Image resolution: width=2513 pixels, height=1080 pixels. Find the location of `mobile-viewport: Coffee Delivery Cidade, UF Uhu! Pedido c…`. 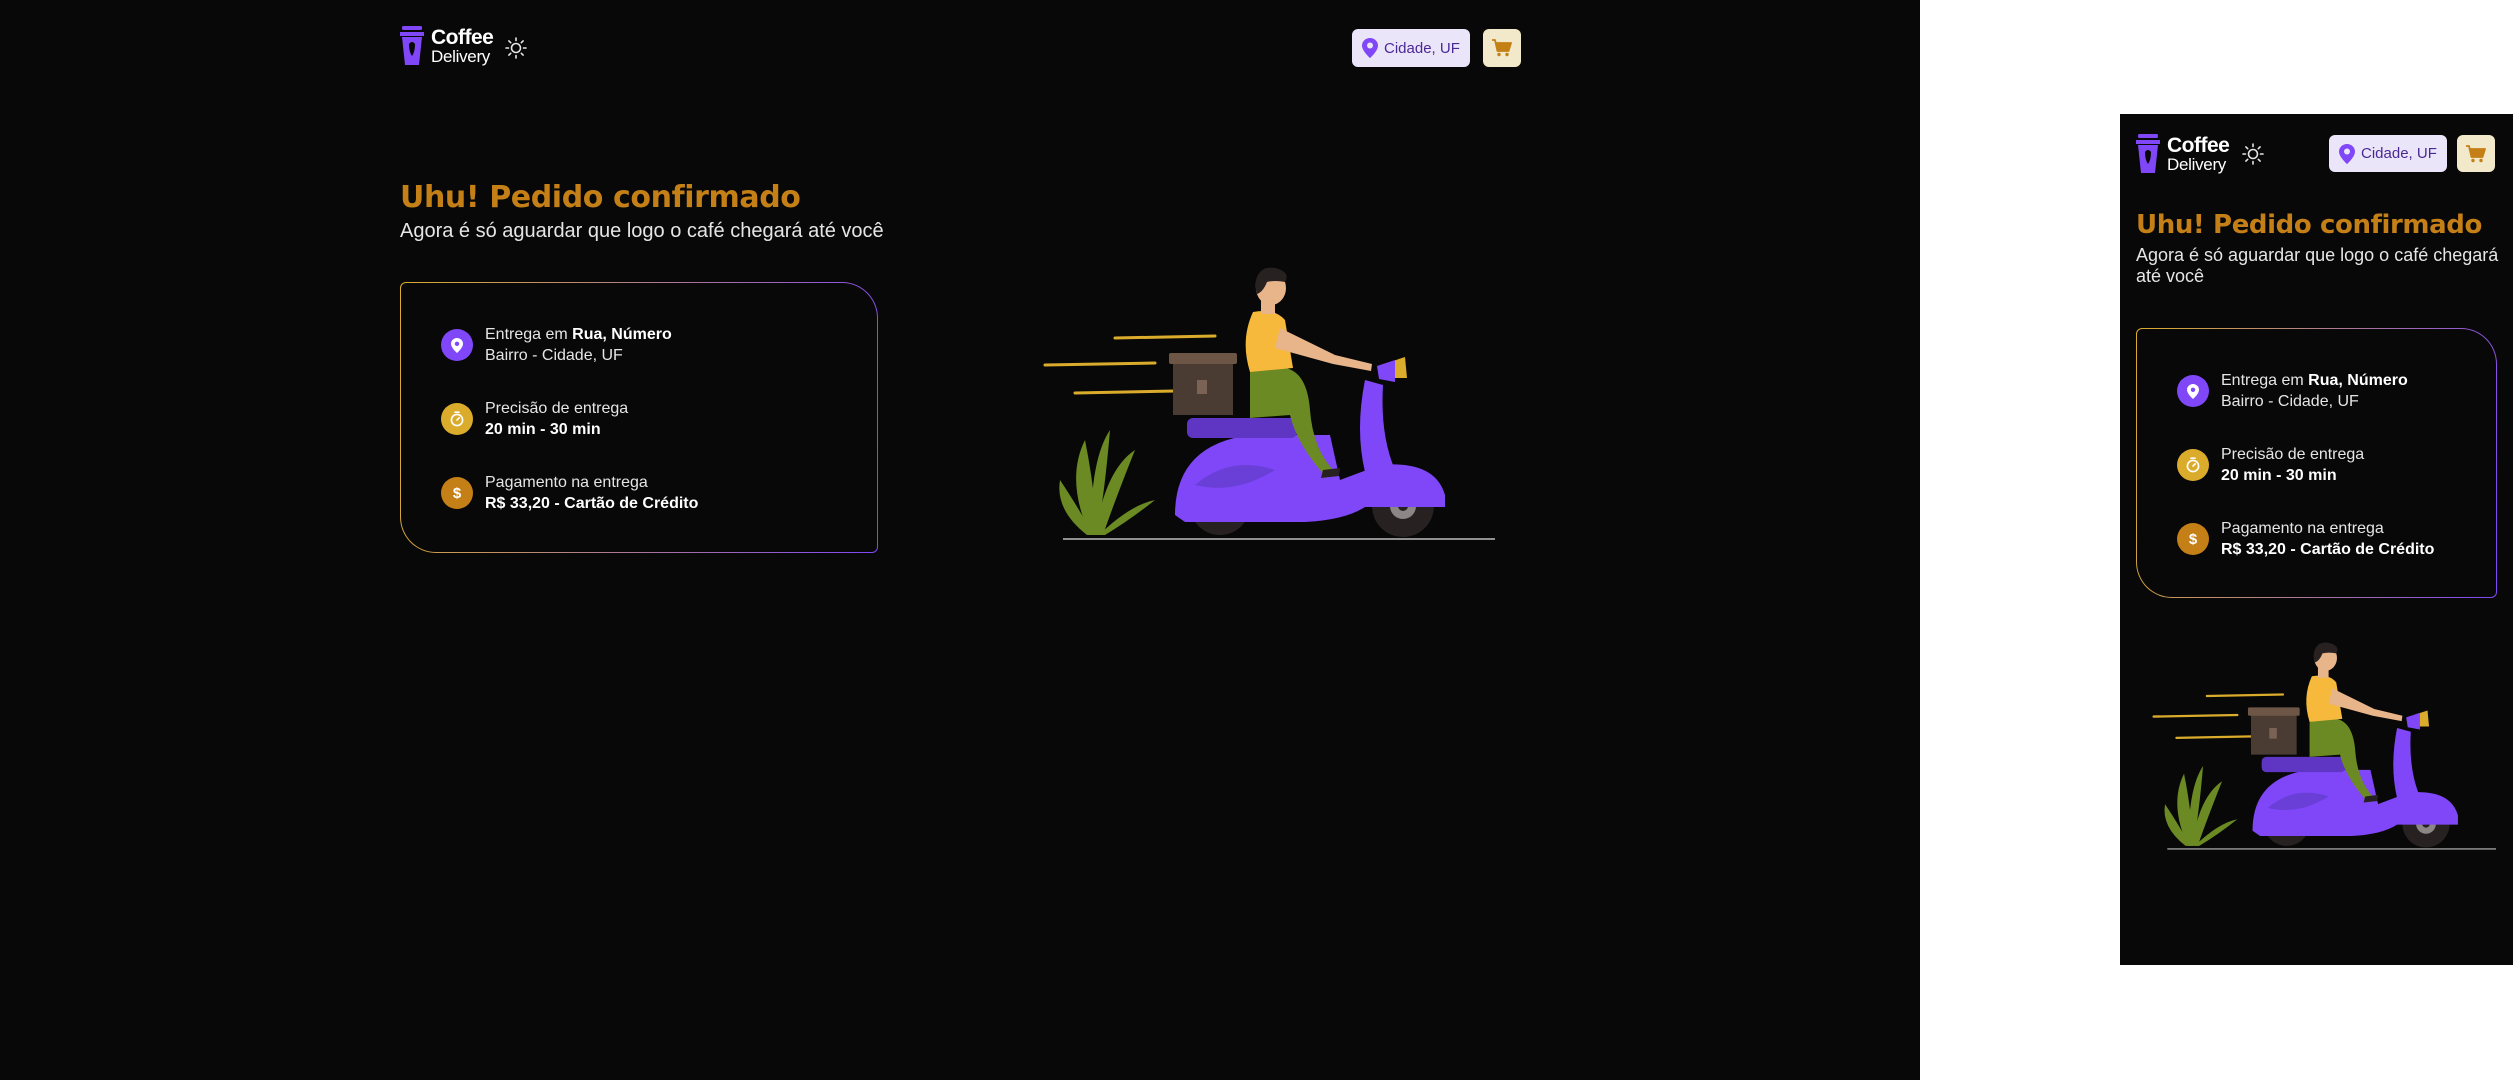

mobile-viewport: Coffee Delivery Cidade, UF Uhu! Pedido c… is located at coordinates (2316, 539).